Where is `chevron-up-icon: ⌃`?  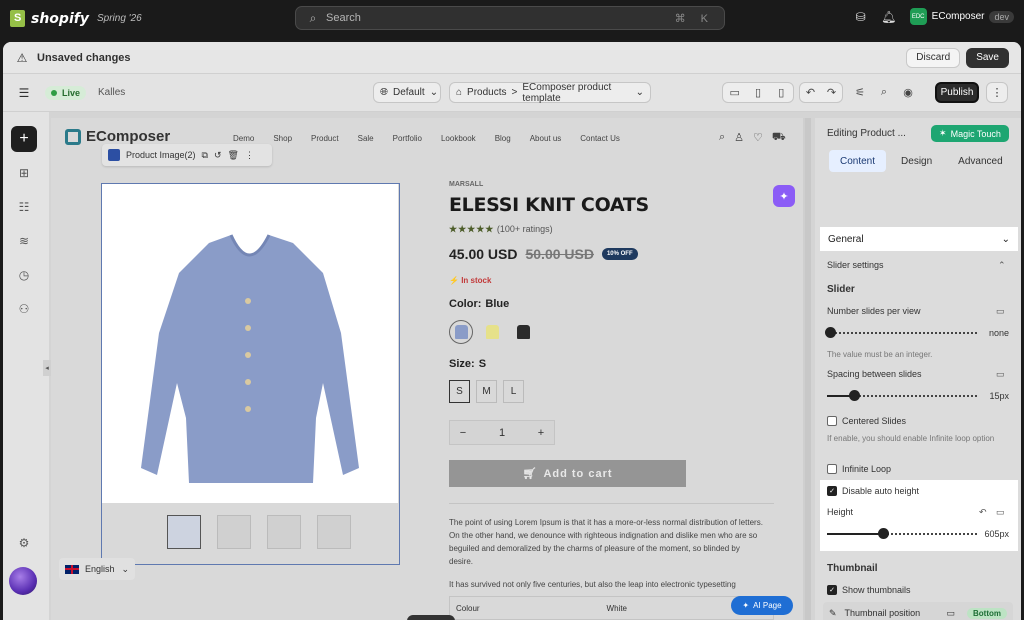
chevron-up-icon: ⌃ is located at coordinates (1002, 265).